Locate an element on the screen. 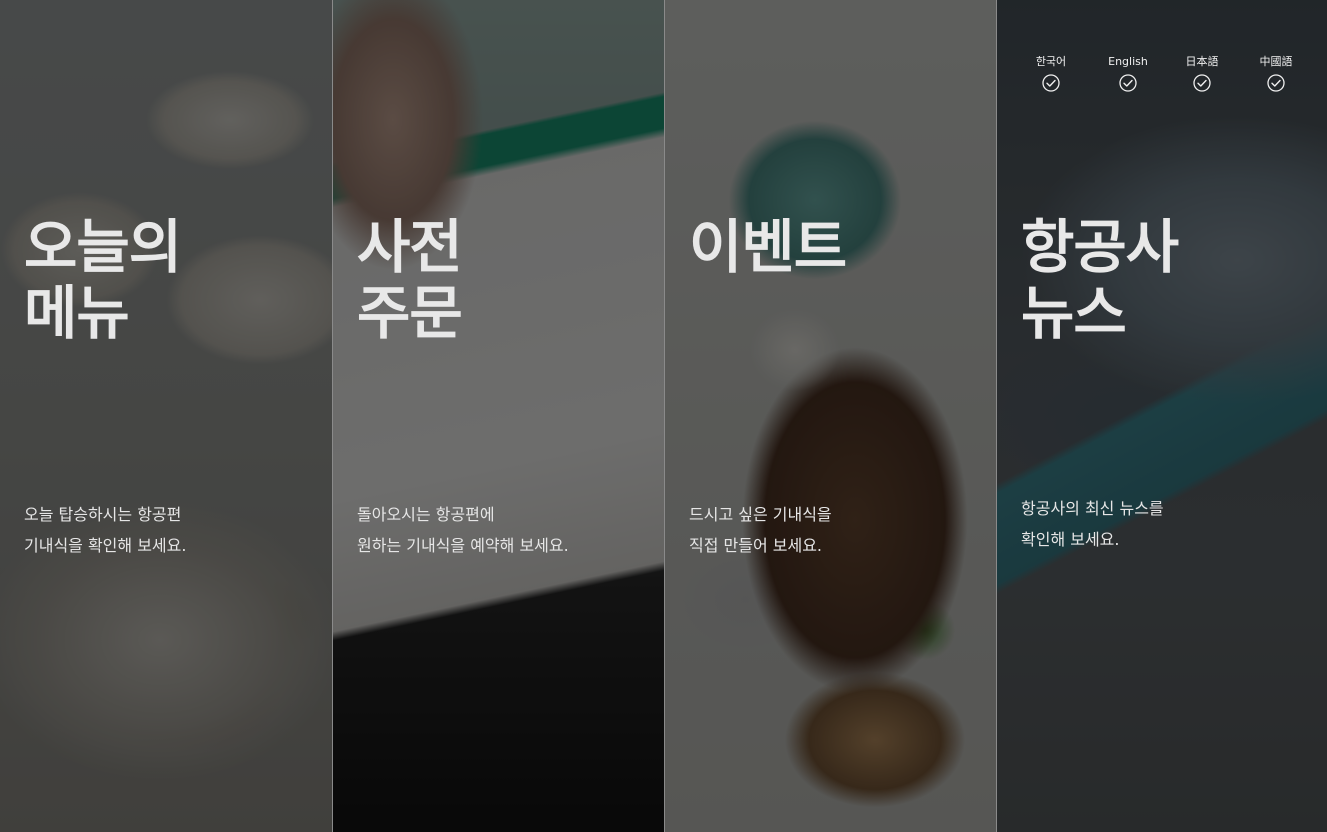 This screenshot has height=832, width=1327. language-label: English is located at coordinates (1128, 61).